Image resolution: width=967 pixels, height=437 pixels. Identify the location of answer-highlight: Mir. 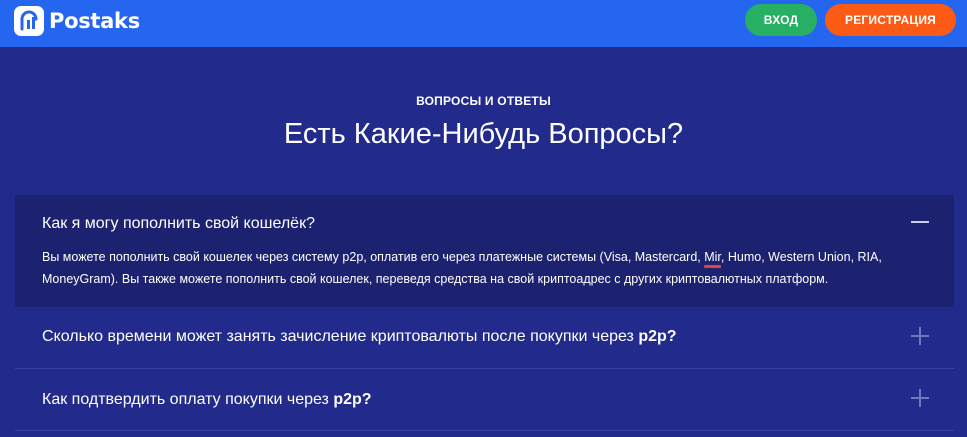
(712, 257).